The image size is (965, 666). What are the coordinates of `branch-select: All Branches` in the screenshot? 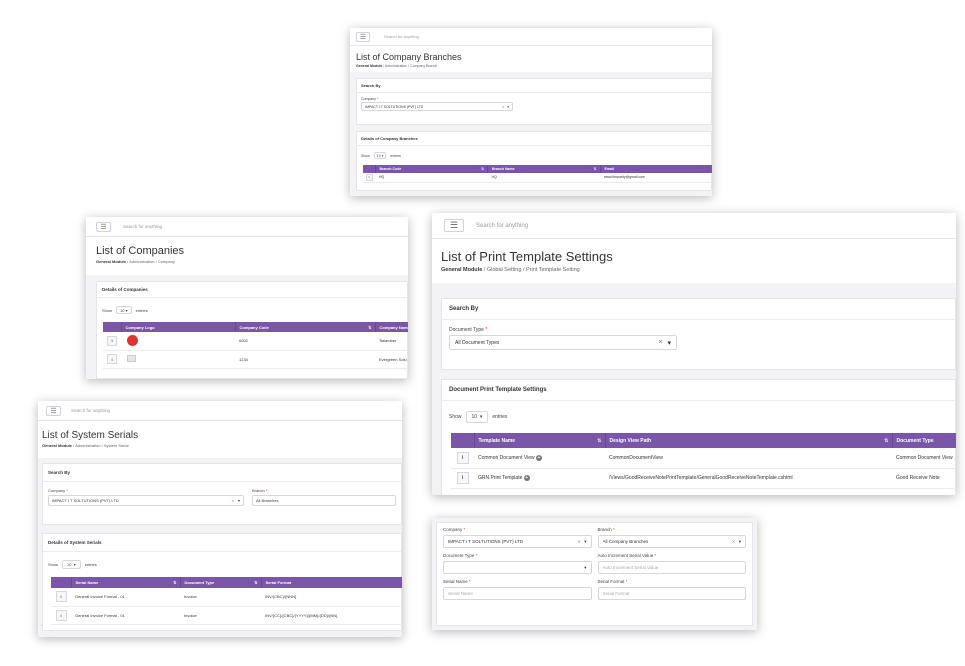 It's located at (324, 500).